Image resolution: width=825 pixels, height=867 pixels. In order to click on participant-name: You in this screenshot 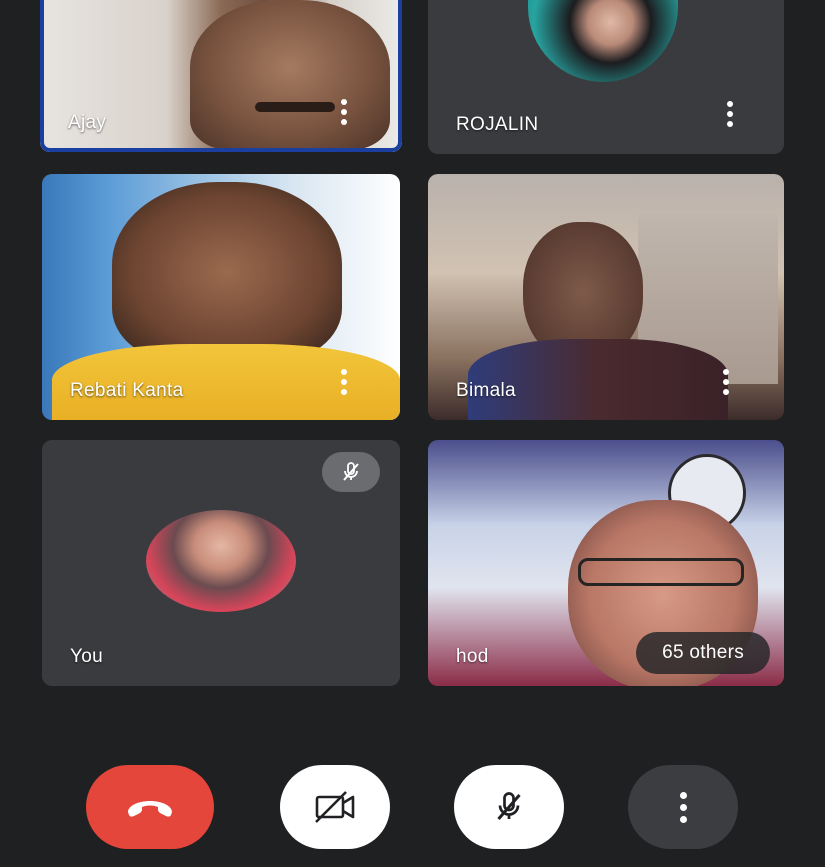, I will do `click(86, 656)`.